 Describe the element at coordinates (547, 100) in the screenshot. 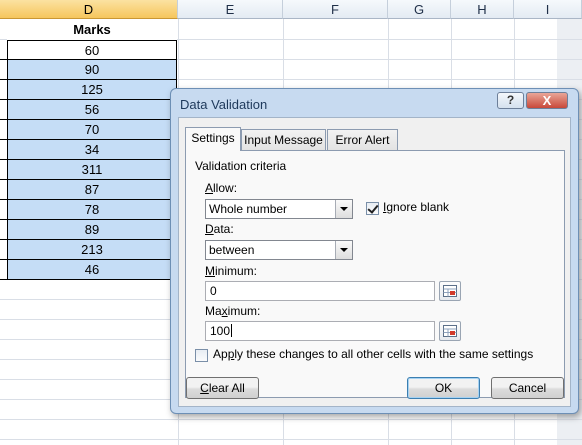

I see `close-button: X` at that location.